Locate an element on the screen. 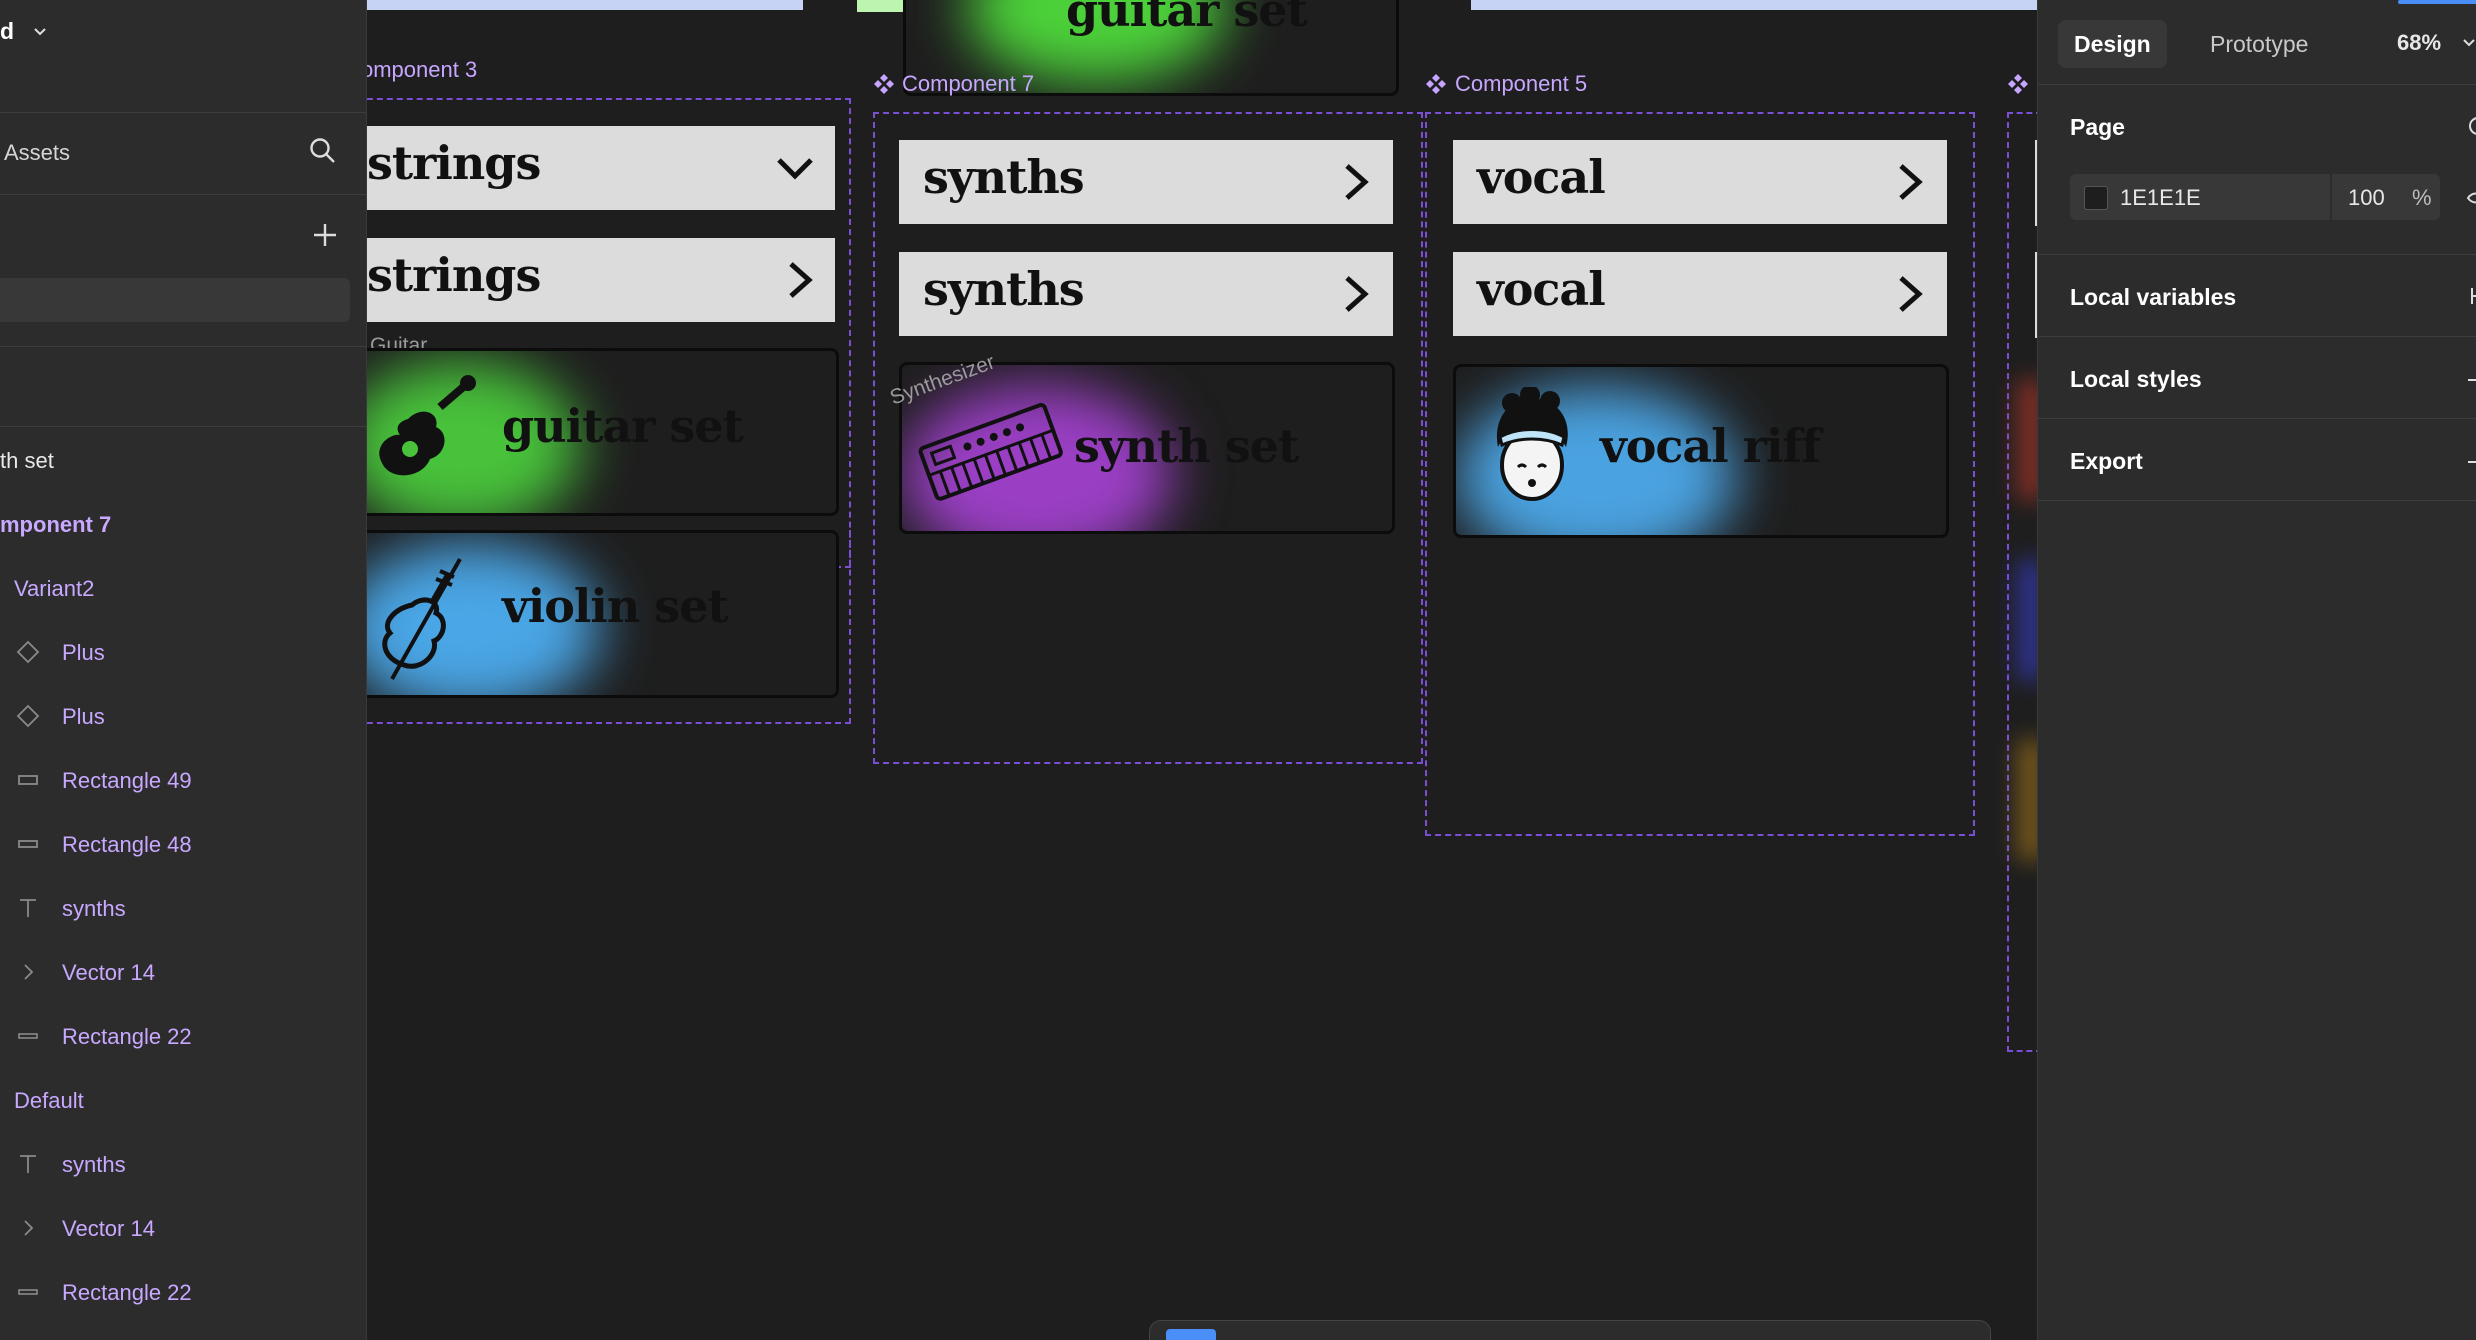  page-opacity-field: 100 % is located at coordinates (2386, 197).